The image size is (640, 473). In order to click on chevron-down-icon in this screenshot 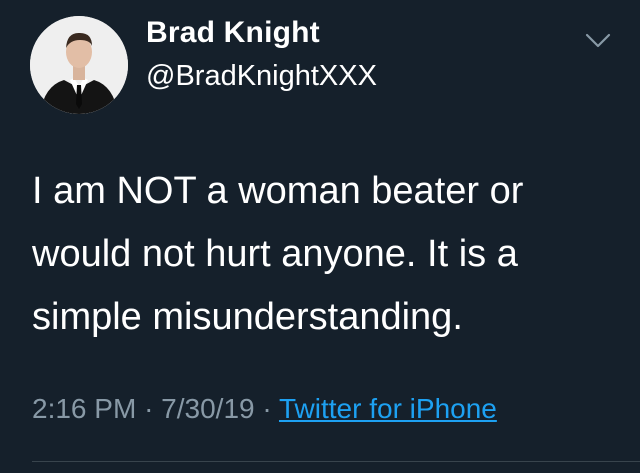, I will do `click(598, 40)`.